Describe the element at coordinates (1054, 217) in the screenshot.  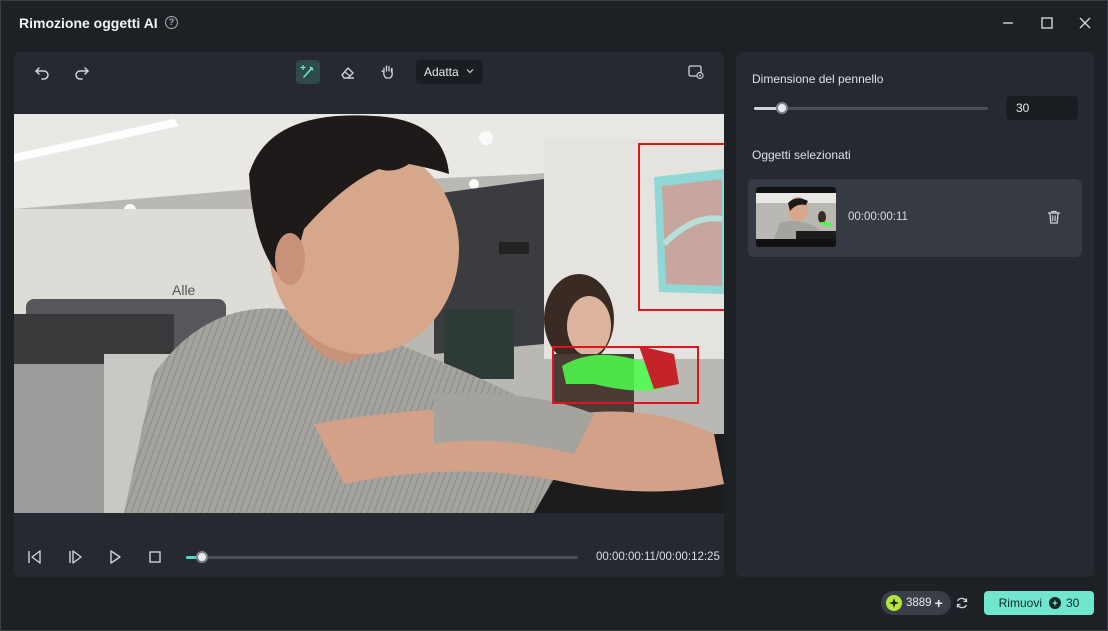
I see `trash-icon` at that location.